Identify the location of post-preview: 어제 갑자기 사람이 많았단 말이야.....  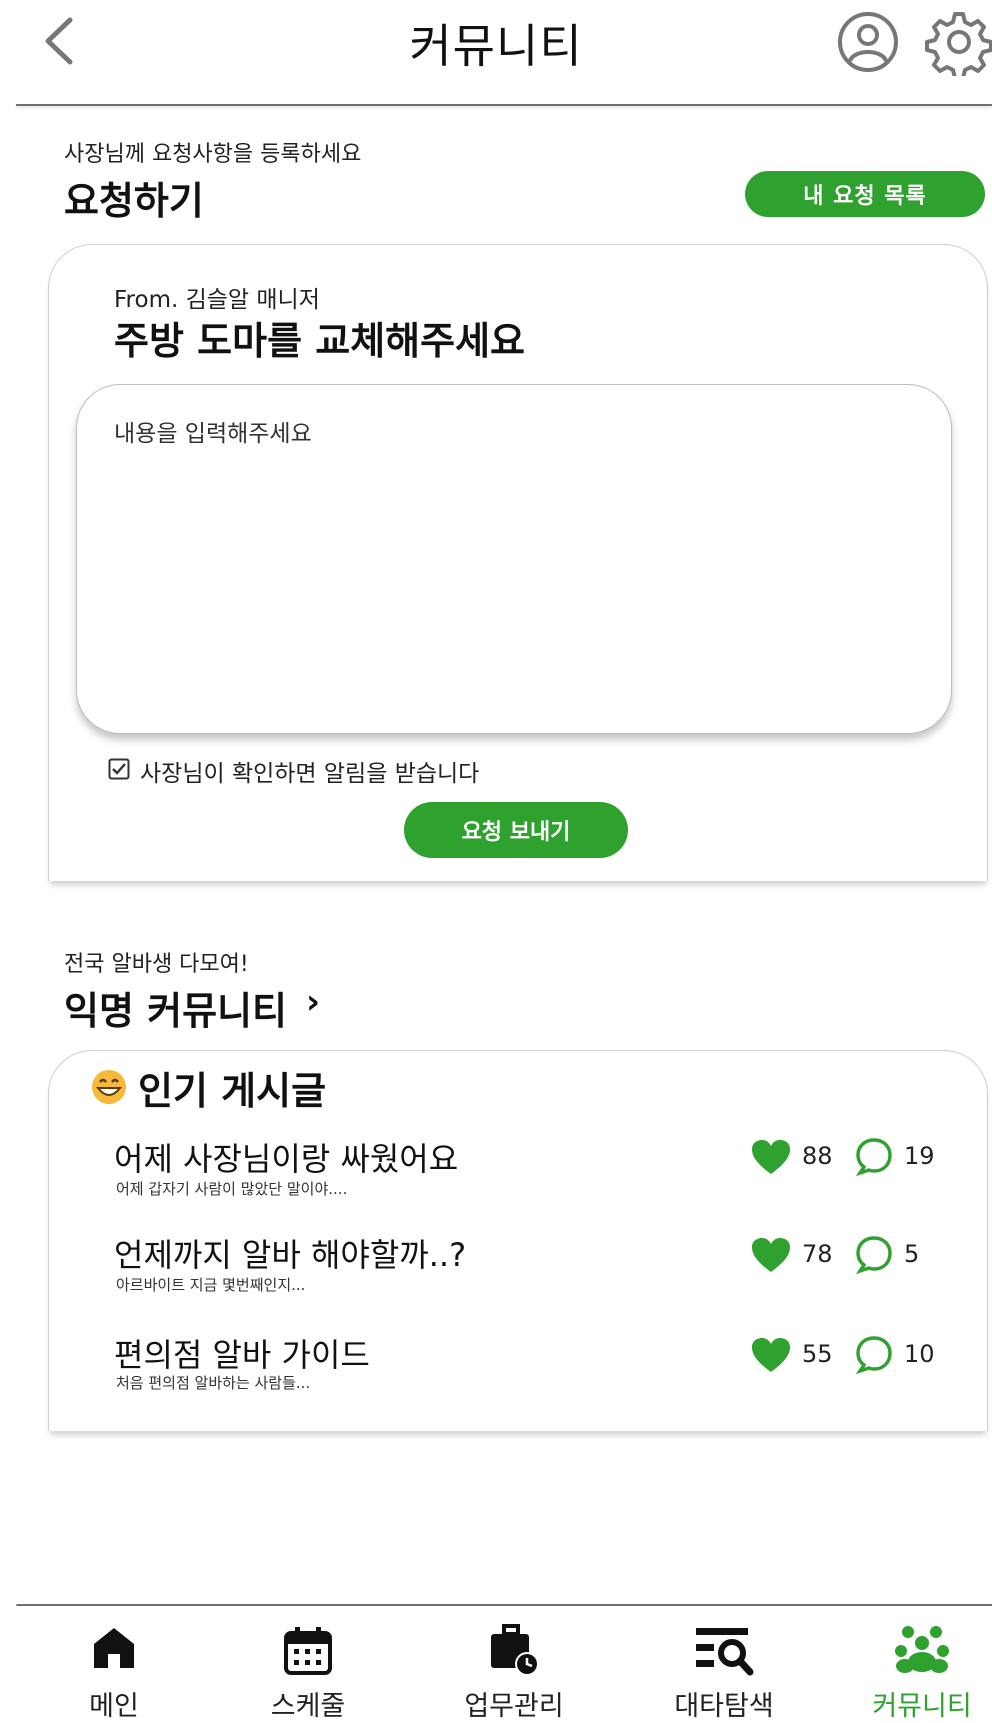
(232, 1189).